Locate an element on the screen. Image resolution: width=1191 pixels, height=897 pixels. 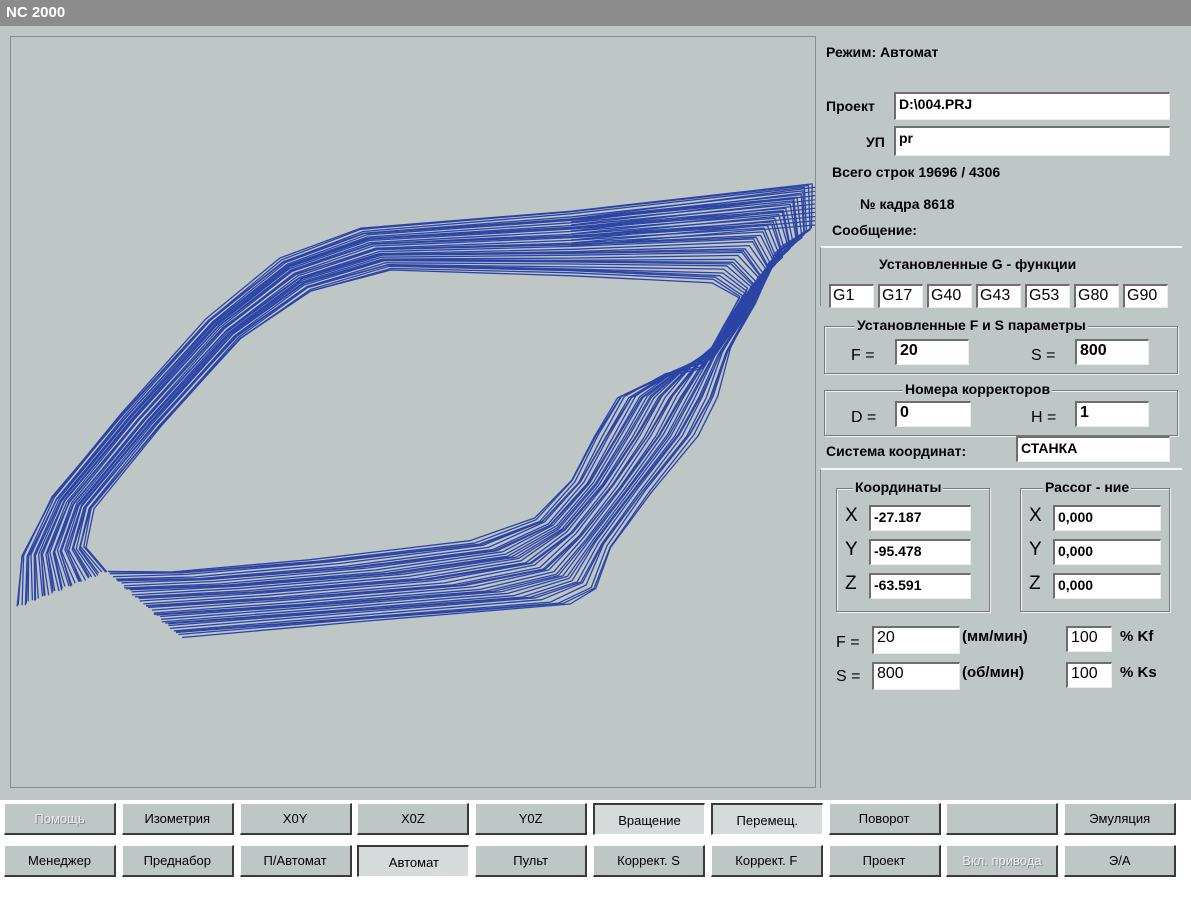
correctors-title: Номера корректоров is located at coordinates (978, 389).